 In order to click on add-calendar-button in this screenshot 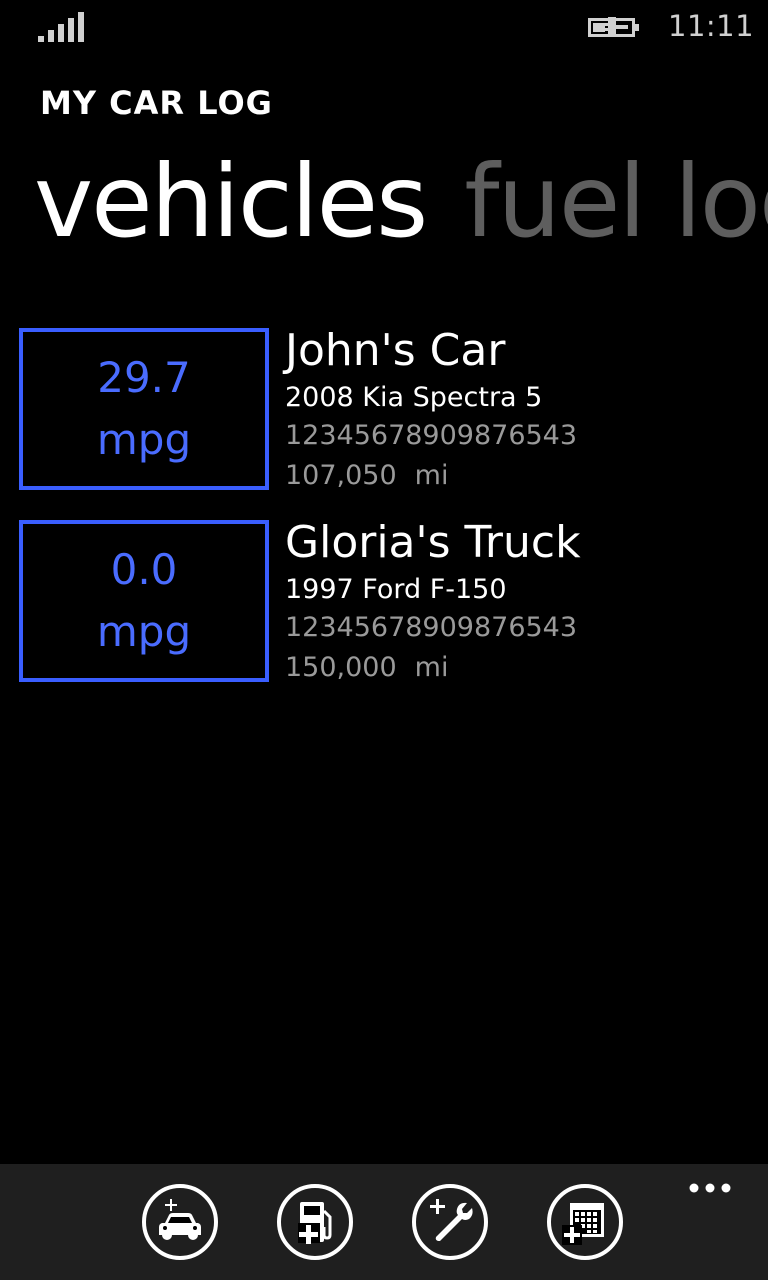, I will do `click(585, 1222)`.